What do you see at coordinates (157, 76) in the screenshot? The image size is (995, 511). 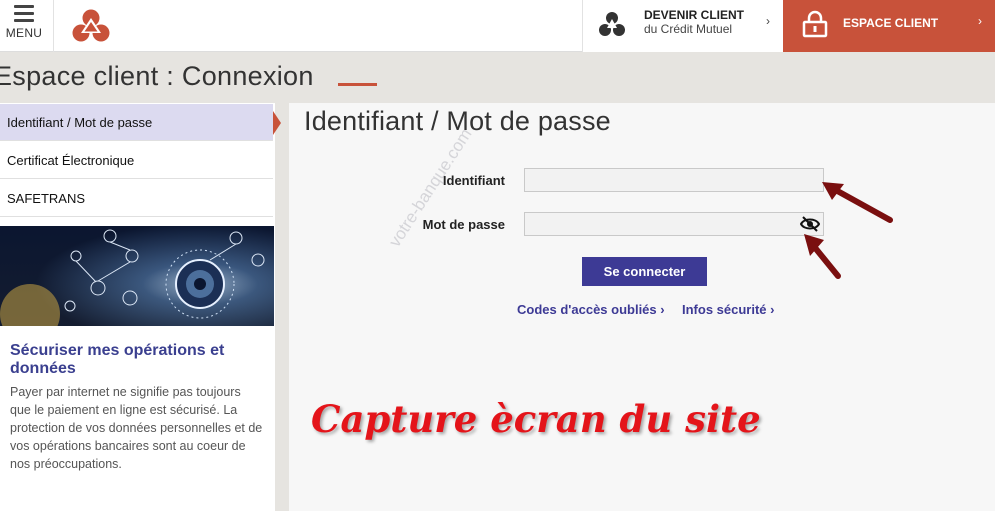 I see `page-title: Espace client : Connexion` at bounding box center [157, 76].